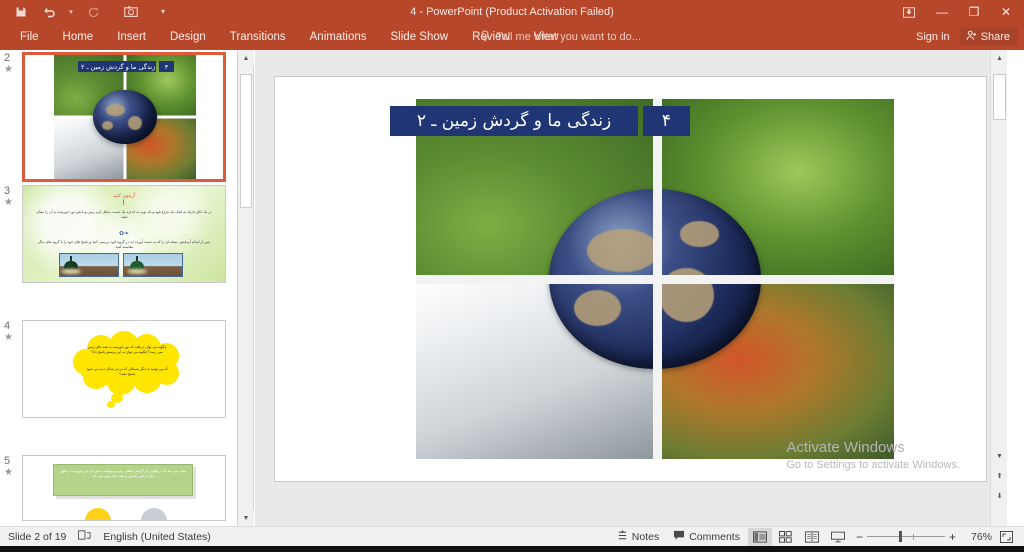 The height and width of the screenshot is (552, 1024). Describe the element at coordinates (514, 121) in the screenshot. I see `slide-title-text: زندگی ما و گردش زمین ـ ۲` at that location.